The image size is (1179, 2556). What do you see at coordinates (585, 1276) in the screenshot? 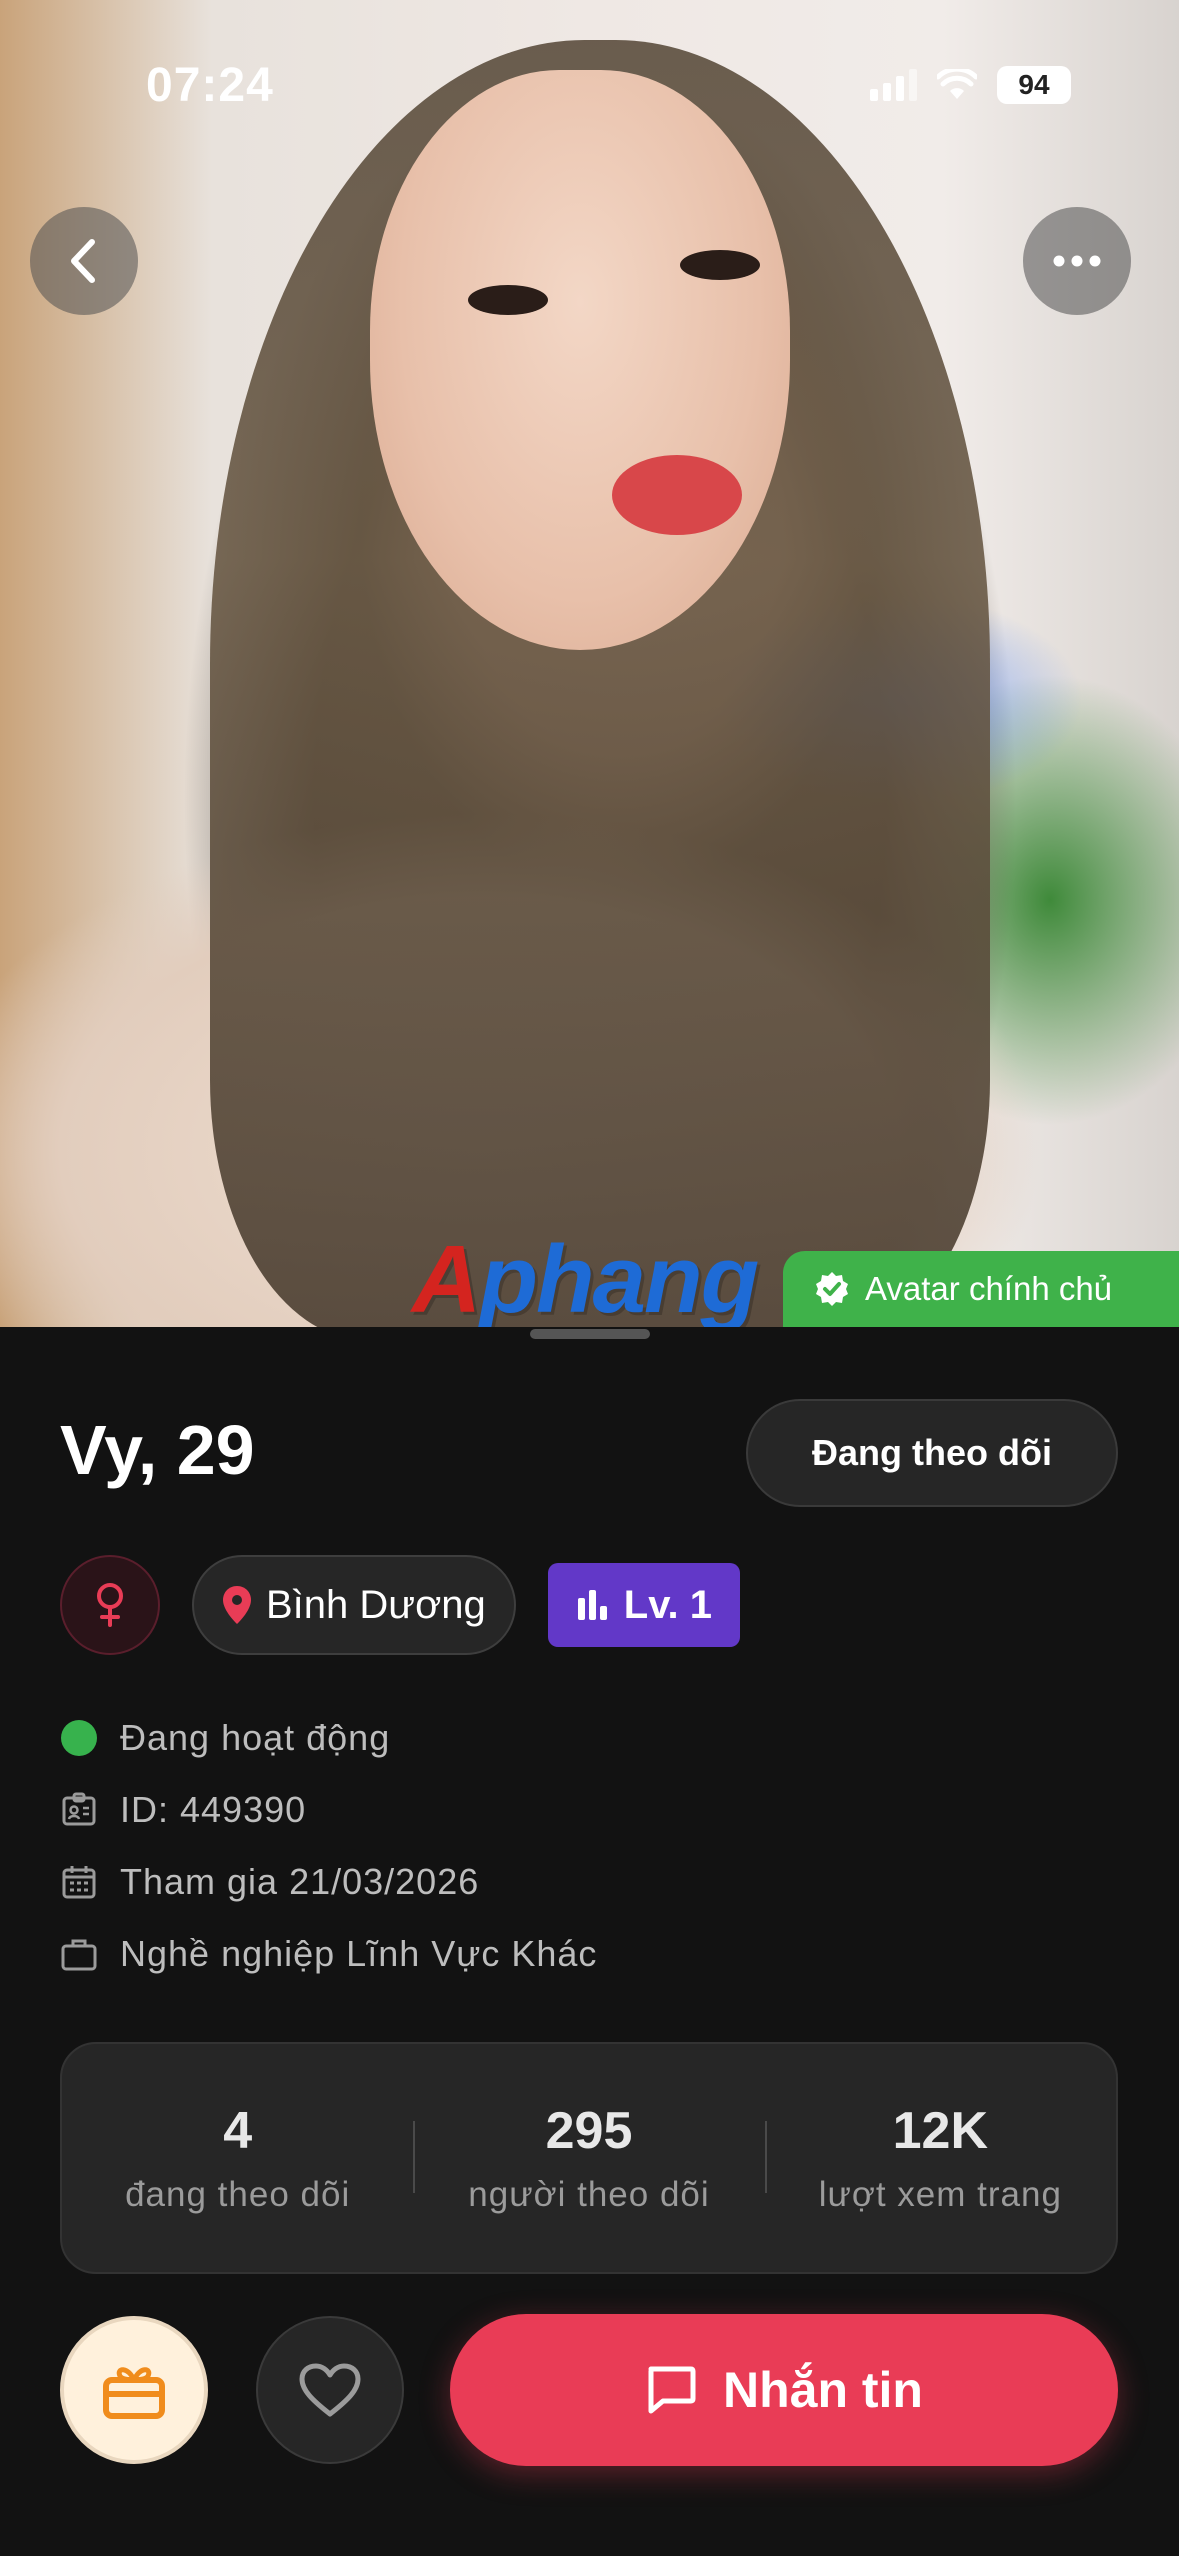
I see `watermark: Aphang` at bounding box center [585, 1276].